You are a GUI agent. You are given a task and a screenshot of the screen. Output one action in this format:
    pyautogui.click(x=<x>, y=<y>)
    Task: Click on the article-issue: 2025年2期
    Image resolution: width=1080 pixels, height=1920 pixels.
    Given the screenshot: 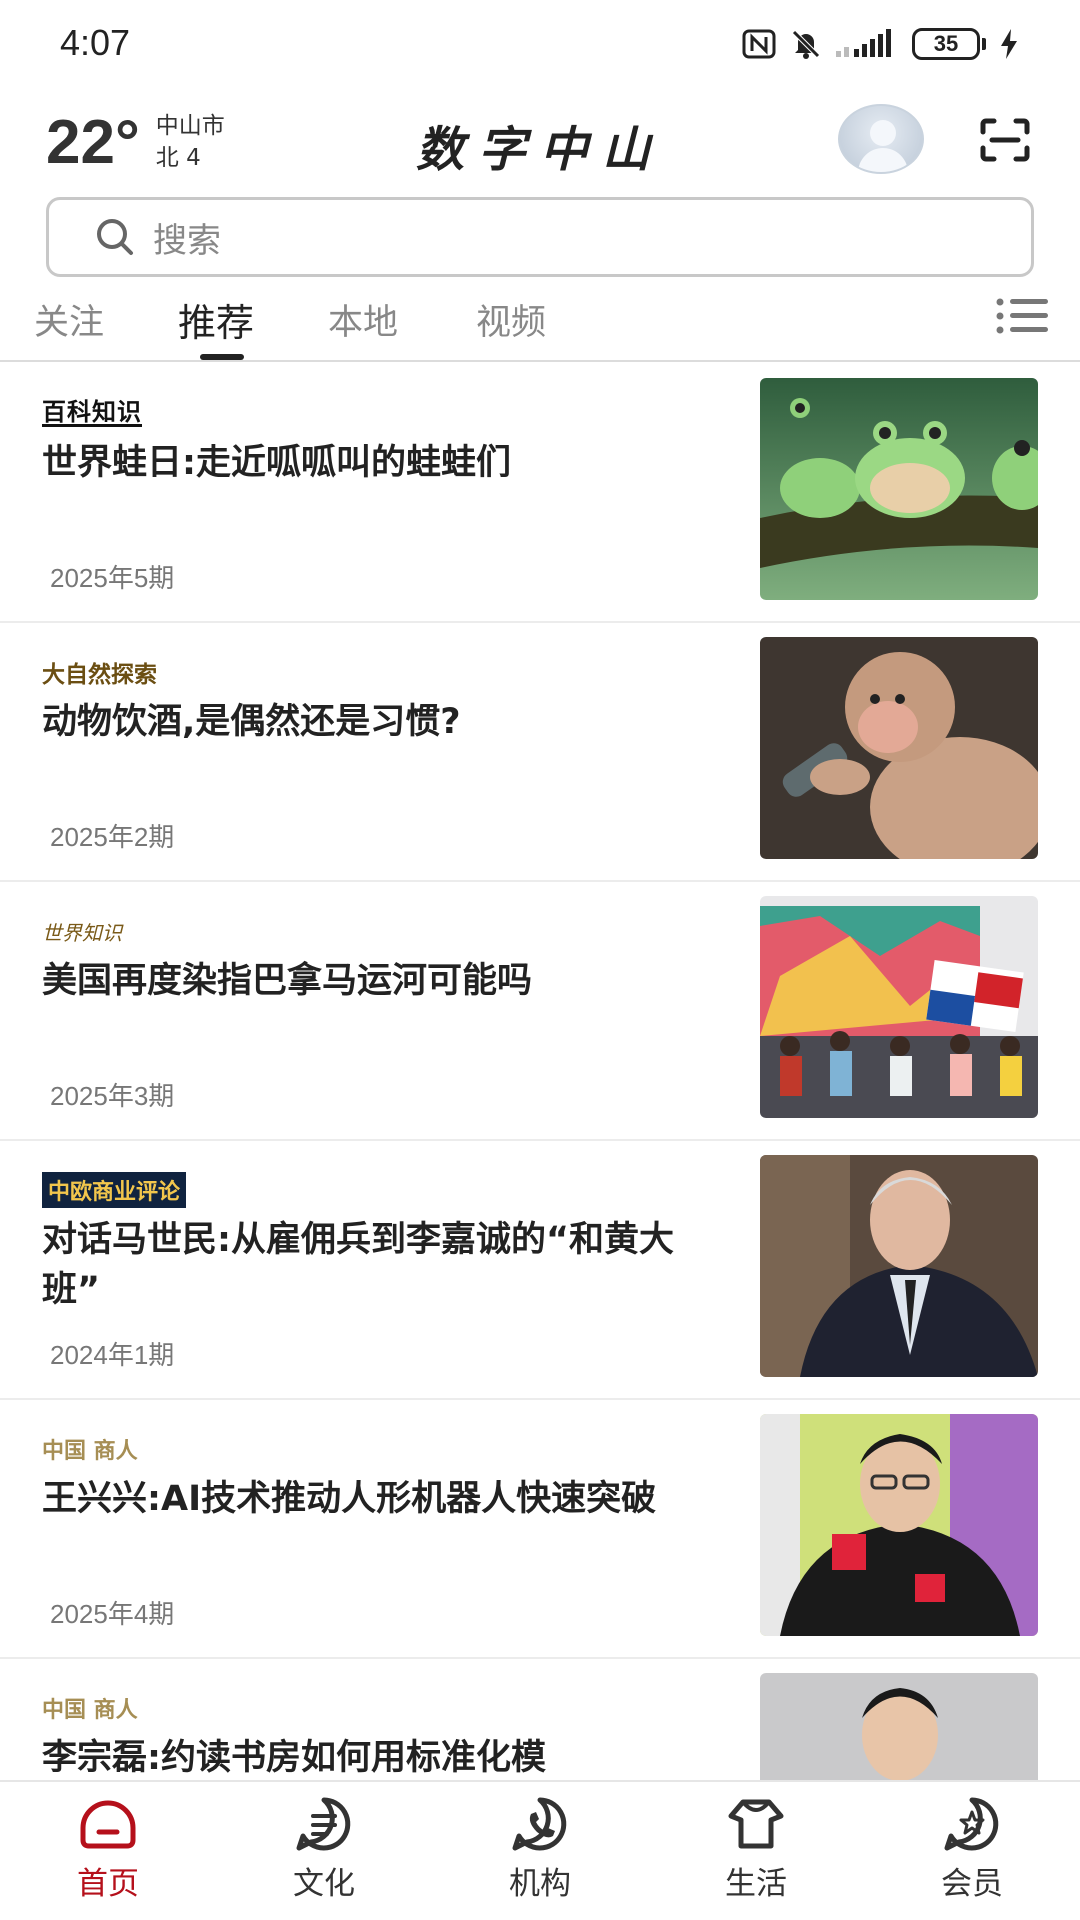 What is the action you would take?
    pyautogui.click(x=112, y=837)
    